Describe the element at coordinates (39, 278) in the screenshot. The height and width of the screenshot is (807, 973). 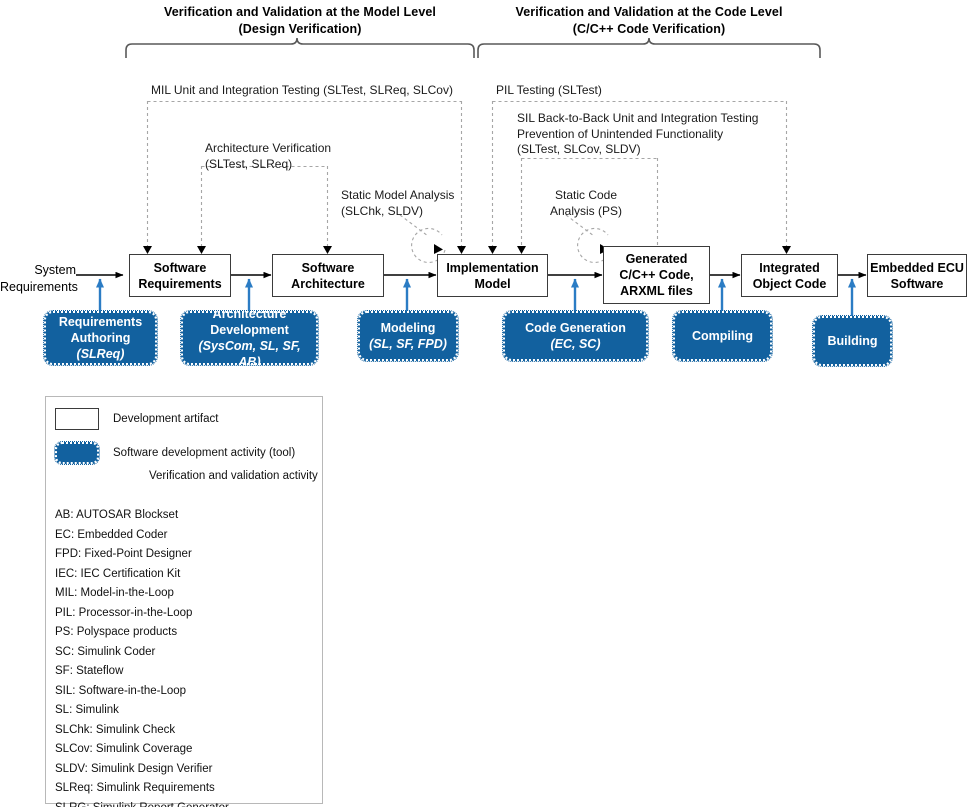
I see `system-requirements-label: System Requirements` at that location.